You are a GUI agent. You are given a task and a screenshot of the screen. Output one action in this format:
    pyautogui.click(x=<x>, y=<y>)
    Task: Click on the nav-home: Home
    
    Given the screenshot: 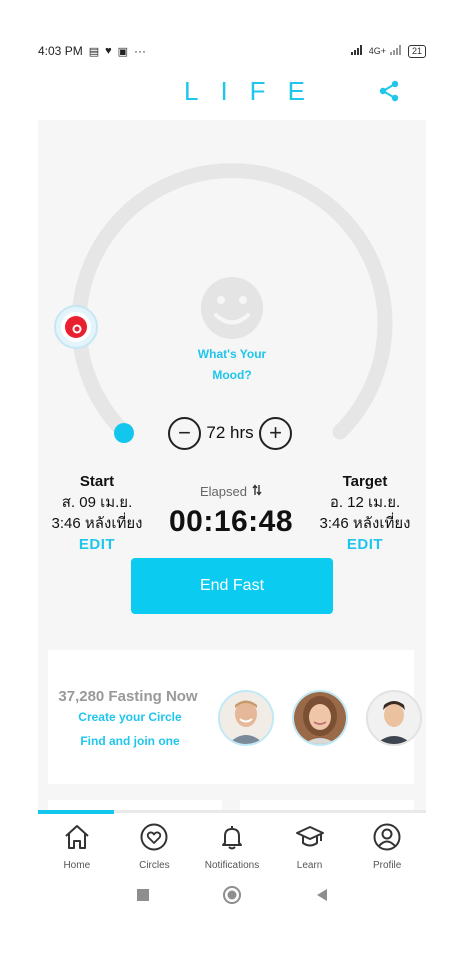 What is the action you would take?
    pyautogui.click(x=77, y=844)
    